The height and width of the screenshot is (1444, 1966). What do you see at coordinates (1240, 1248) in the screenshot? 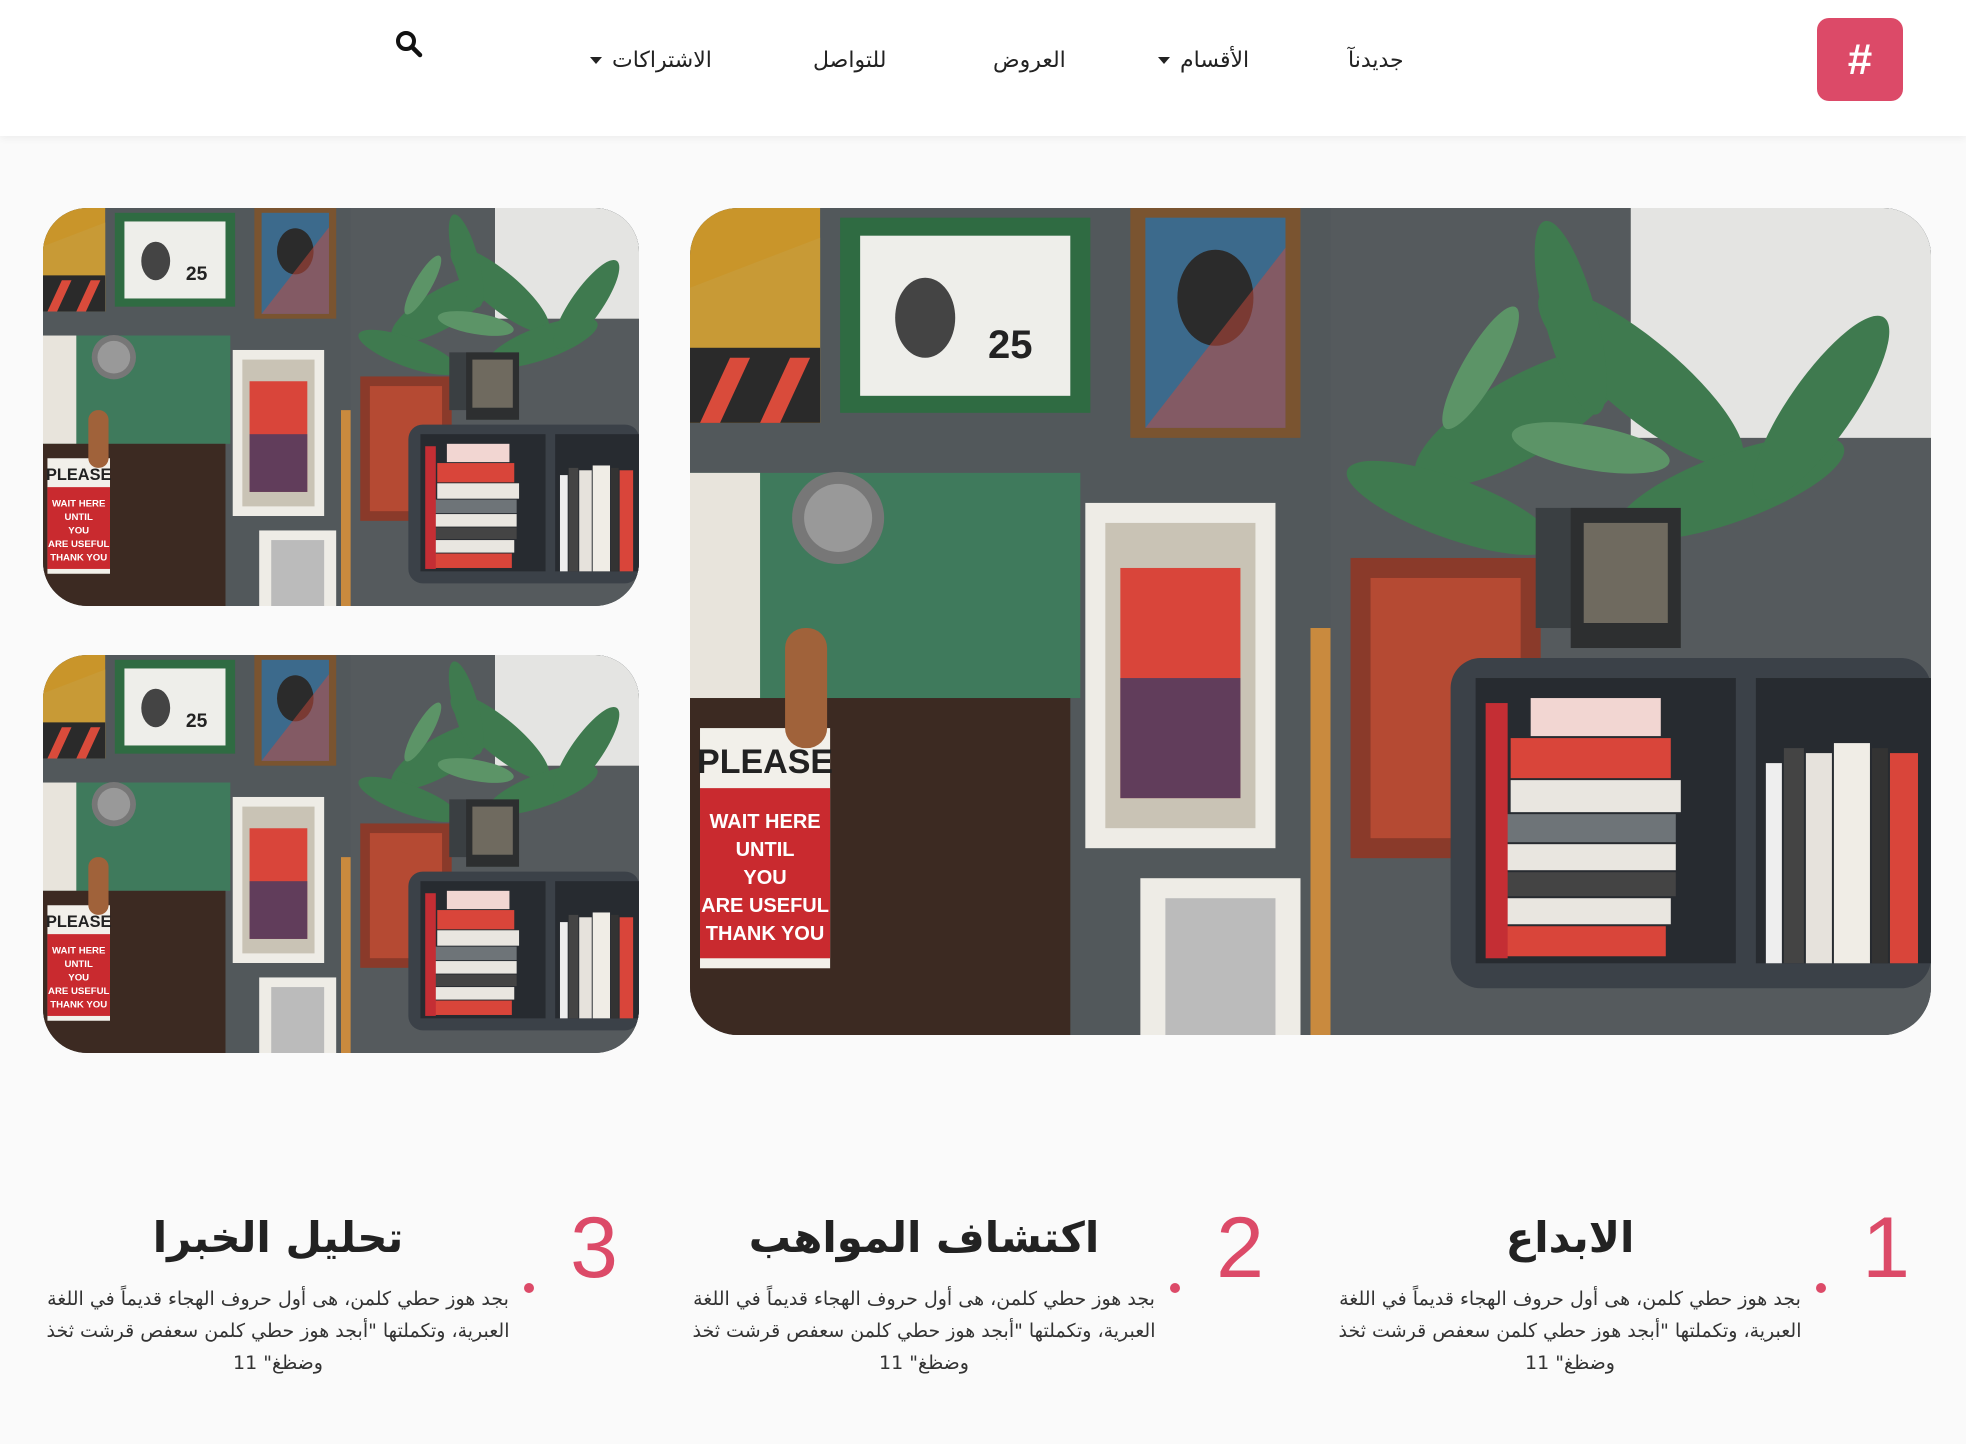
I see `feature-number: 2` at bounding box center [1240, 1248].